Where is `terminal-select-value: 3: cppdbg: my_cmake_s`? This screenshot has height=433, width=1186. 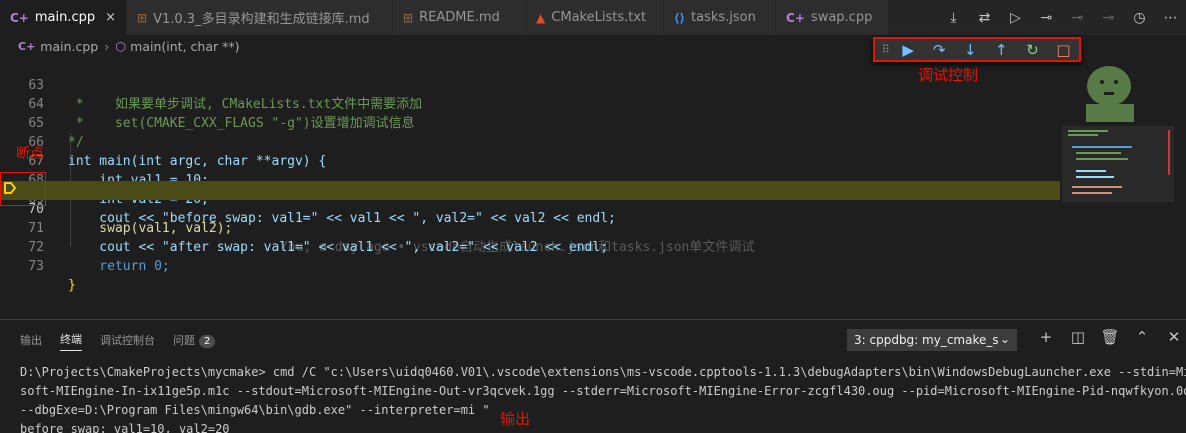 terminal-select-value: 3: cppdbg: my_cmake_s is located at coordinates (926, 340).